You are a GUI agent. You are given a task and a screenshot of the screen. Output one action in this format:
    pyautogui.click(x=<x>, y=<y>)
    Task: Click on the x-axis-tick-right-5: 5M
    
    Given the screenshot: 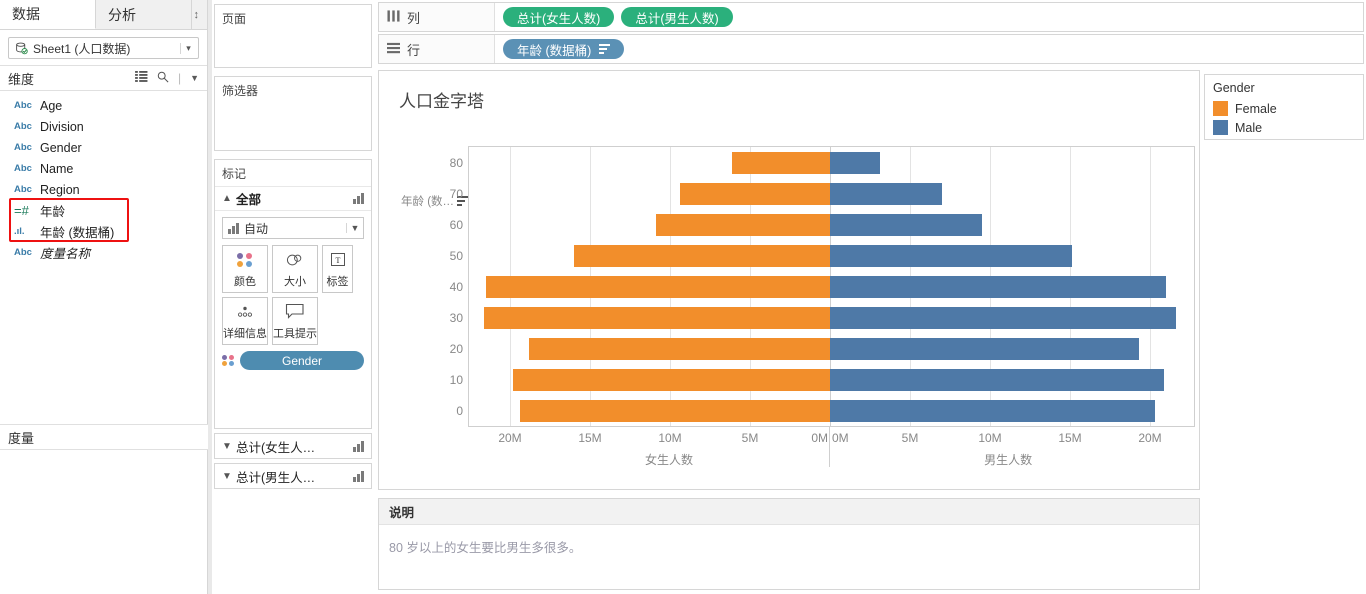 What is the action you would take?
    pyautogui.click(x=910, y=438)
    